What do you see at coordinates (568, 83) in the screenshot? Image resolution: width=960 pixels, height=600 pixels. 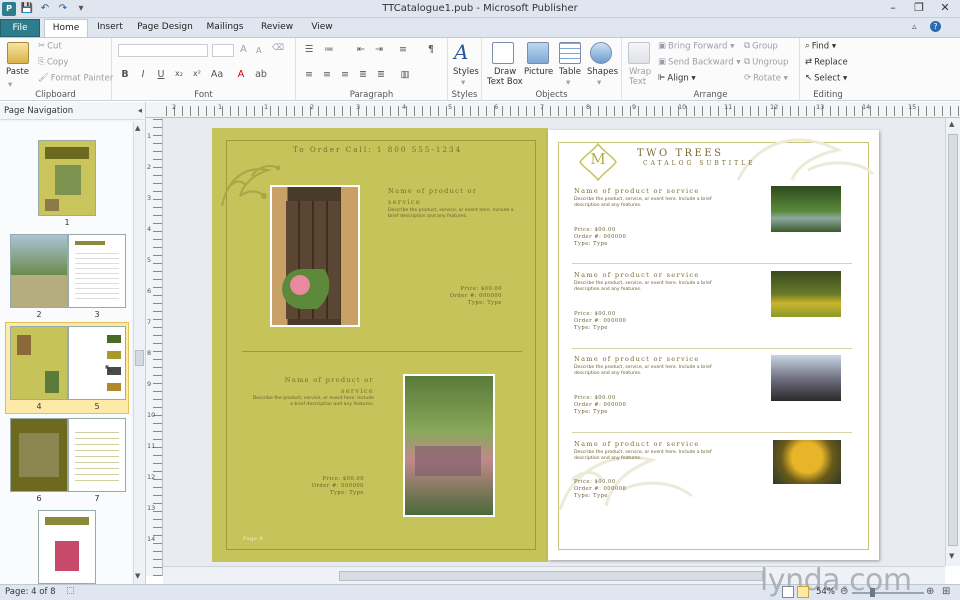 I see `table-dropdown-icon: ▾` at bounding box center [568, 83].